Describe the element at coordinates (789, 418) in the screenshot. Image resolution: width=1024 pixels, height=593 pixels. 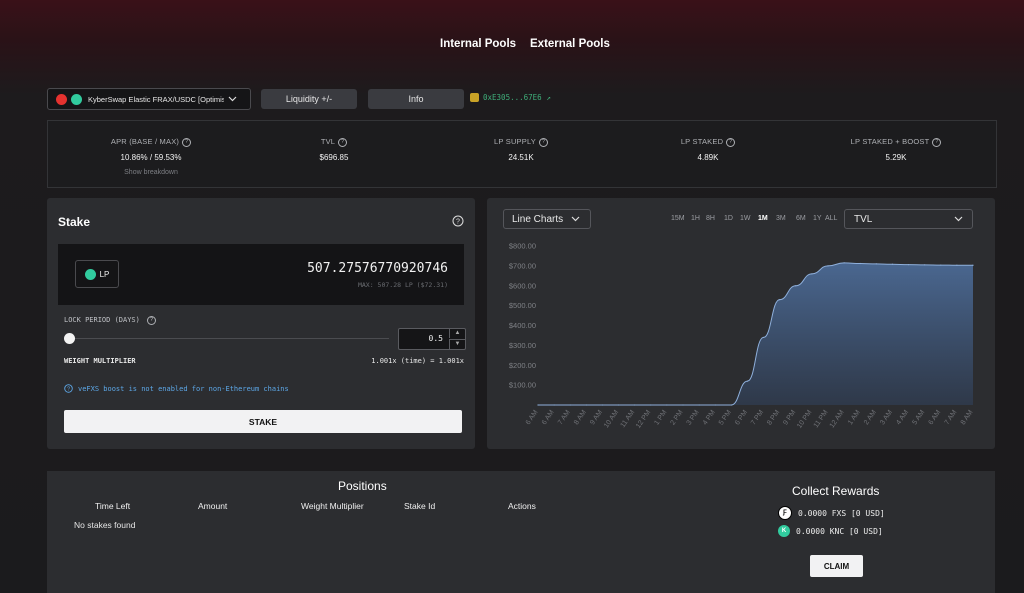
I see `x-tick-label: 9 PM` at that location.